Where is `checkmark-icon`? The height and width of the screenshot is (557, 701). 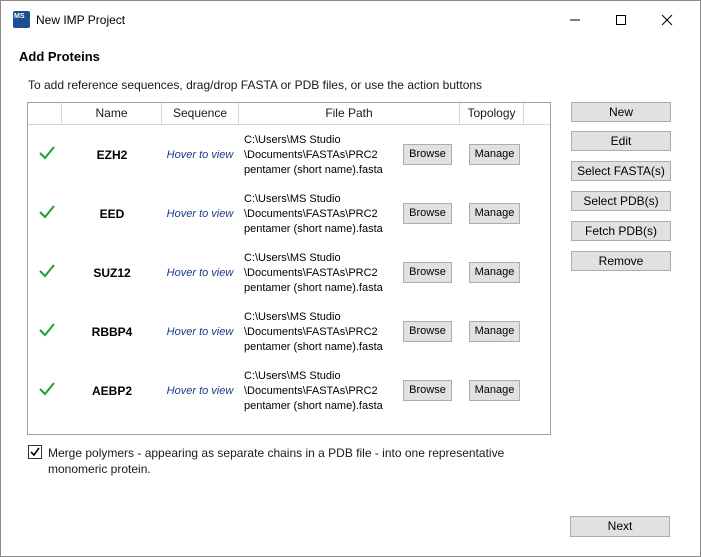 checkmark-icon is located at coordinates (35, 452).